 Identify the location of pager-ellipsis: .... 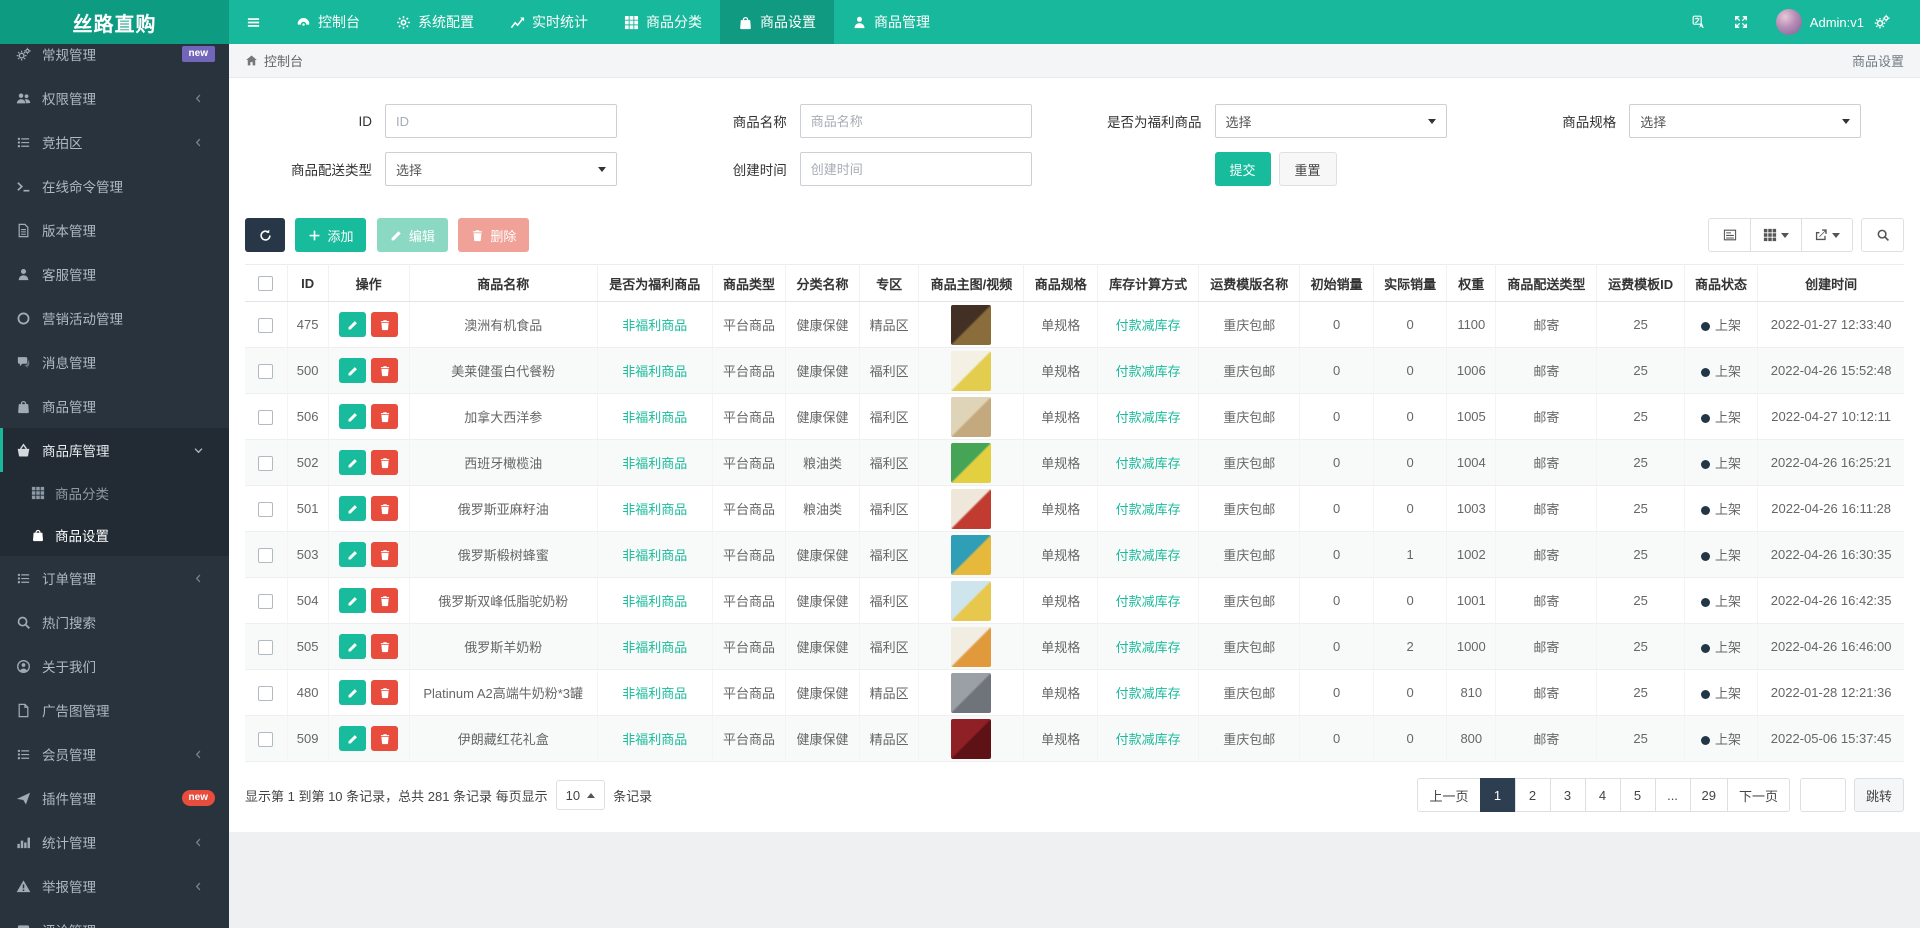
(1672, 795).